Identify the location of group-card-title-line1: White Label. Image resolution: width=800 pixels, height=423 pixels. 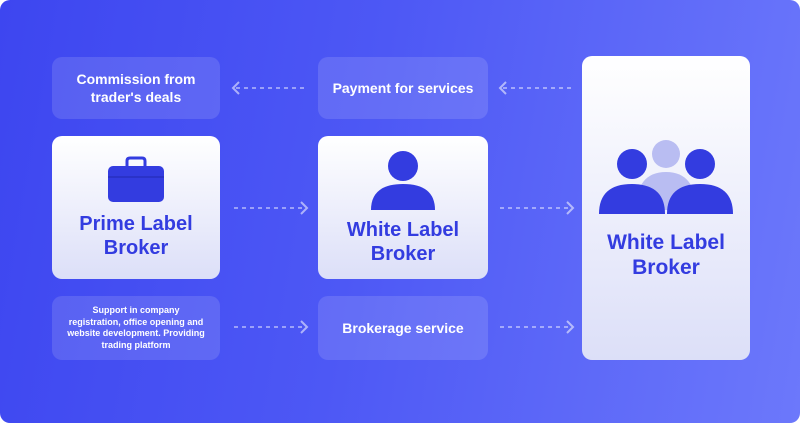
(666, 242).